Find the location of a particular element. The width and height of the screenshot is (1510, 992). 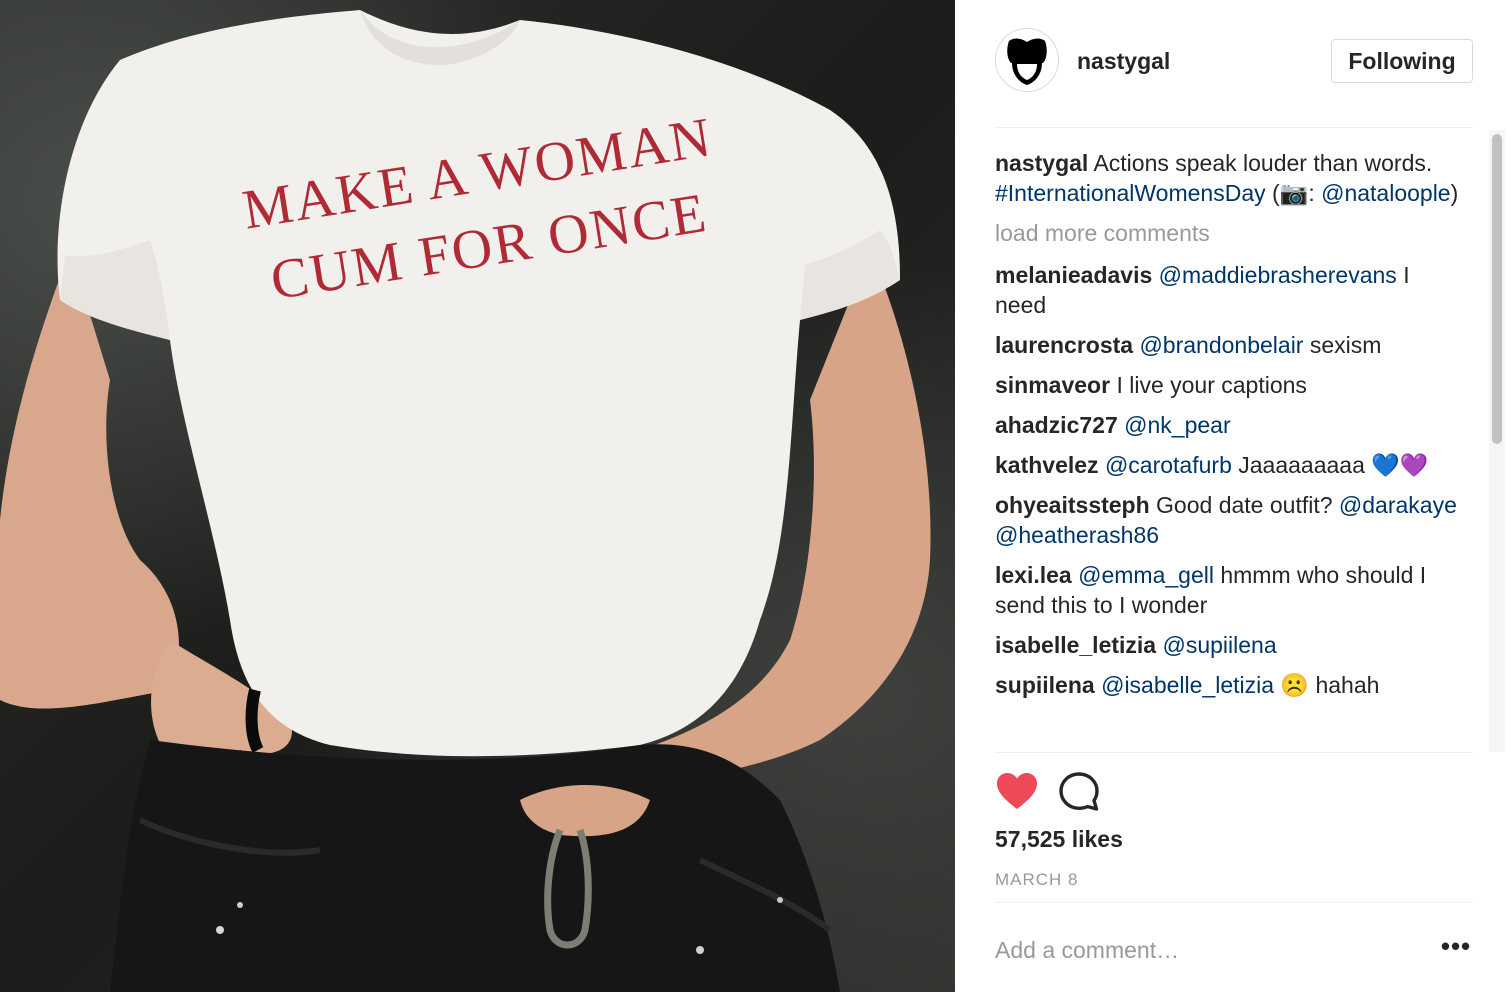

jeans is located at coordinates (475, 866).